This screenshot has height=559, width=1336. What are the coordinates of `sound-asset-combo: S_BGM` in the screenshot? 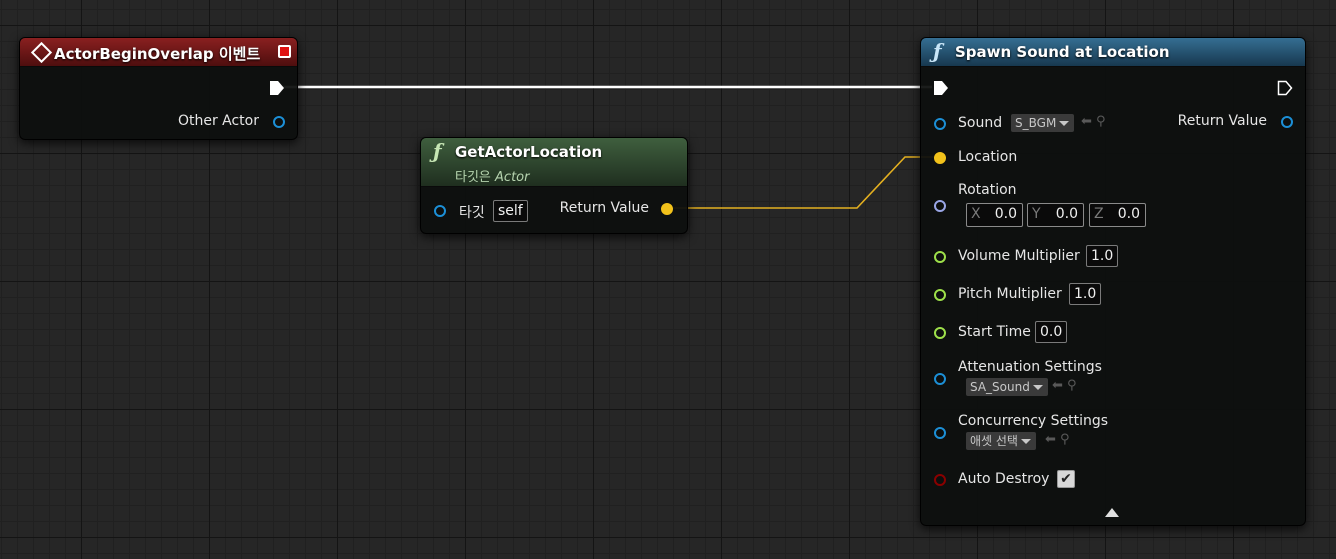 It's located at (1043, 123).